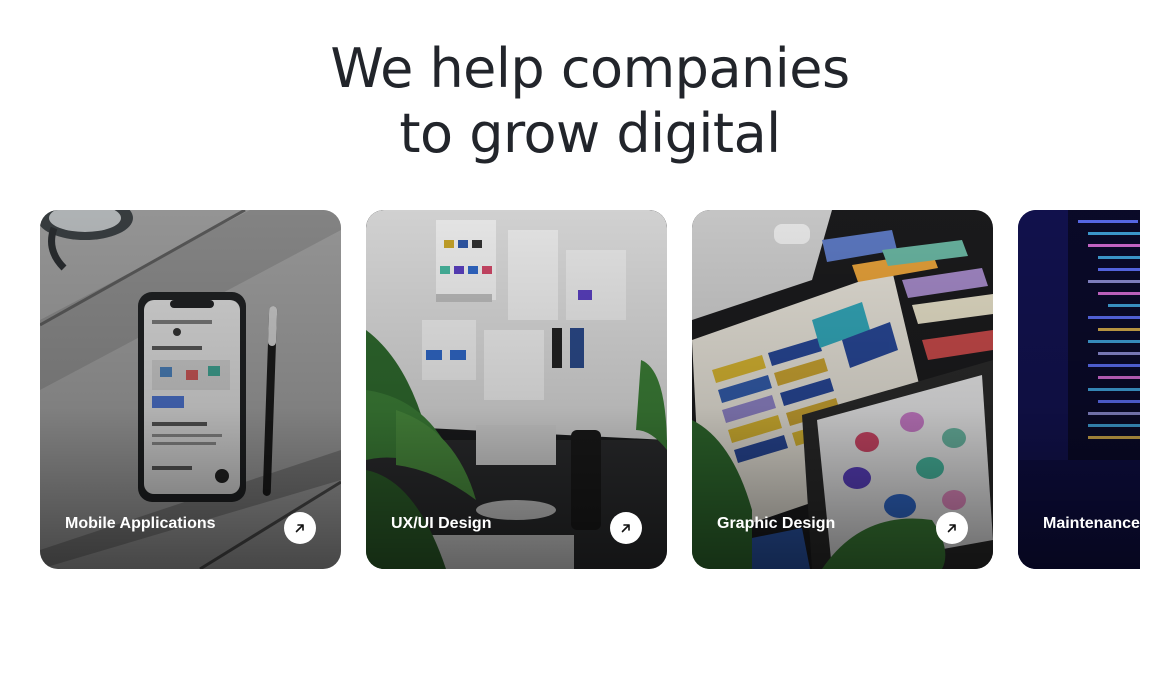 Image resolution: width=1168 pixels, height=675 pixels. What do you see at coordinates (590, 133) in the screenshot?
I see `heading-line-2: to grow digital` at bounding box center [590, 133].